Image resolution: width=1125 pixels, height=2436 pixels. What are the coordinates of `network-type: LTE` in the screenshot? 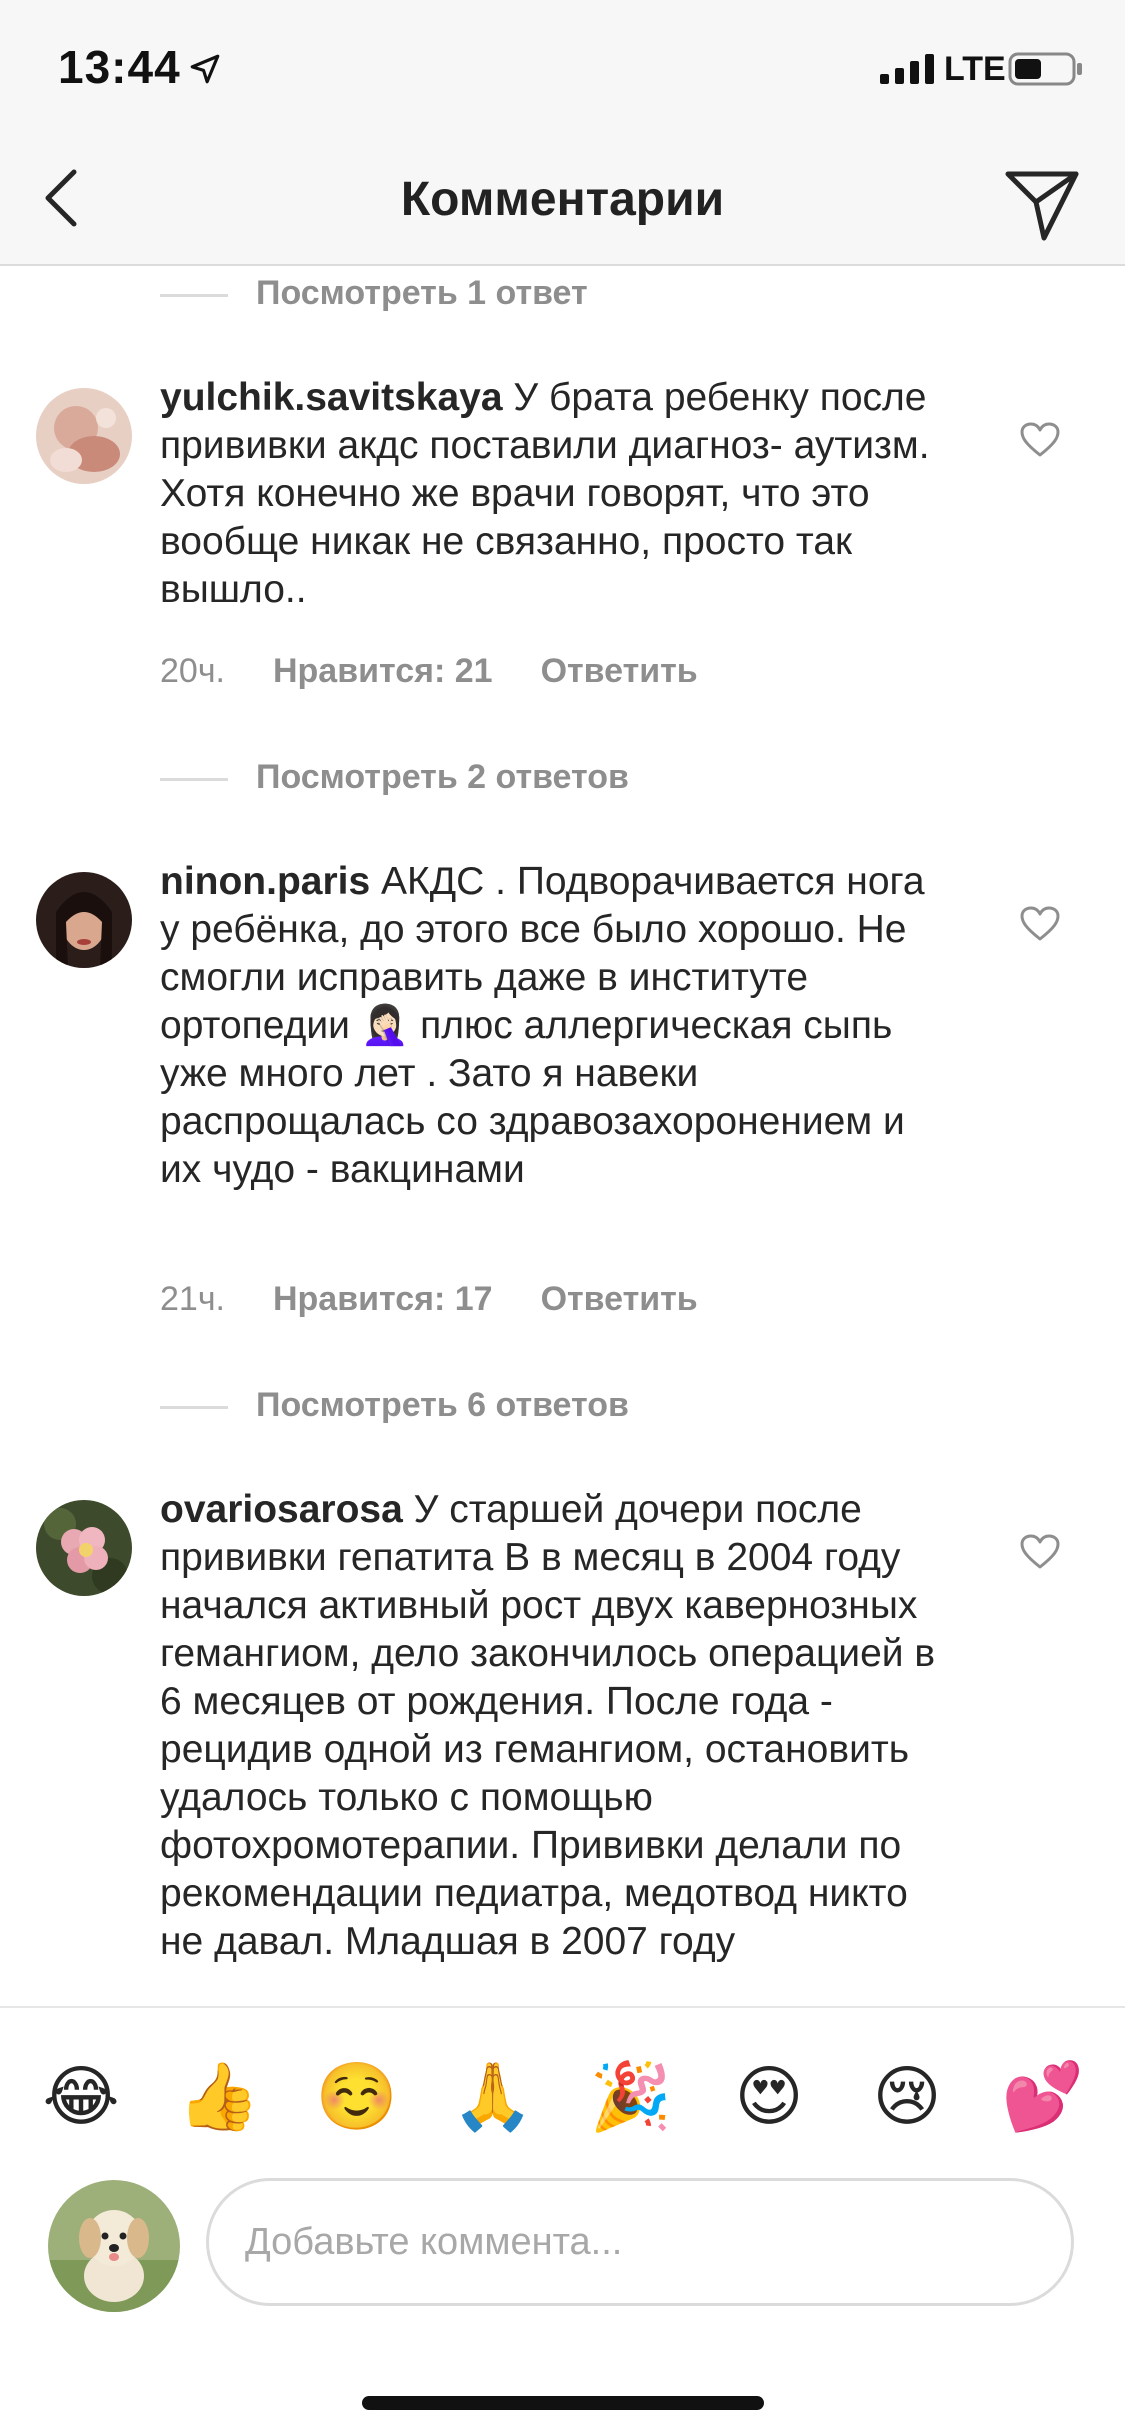 It's located at (975, 69).